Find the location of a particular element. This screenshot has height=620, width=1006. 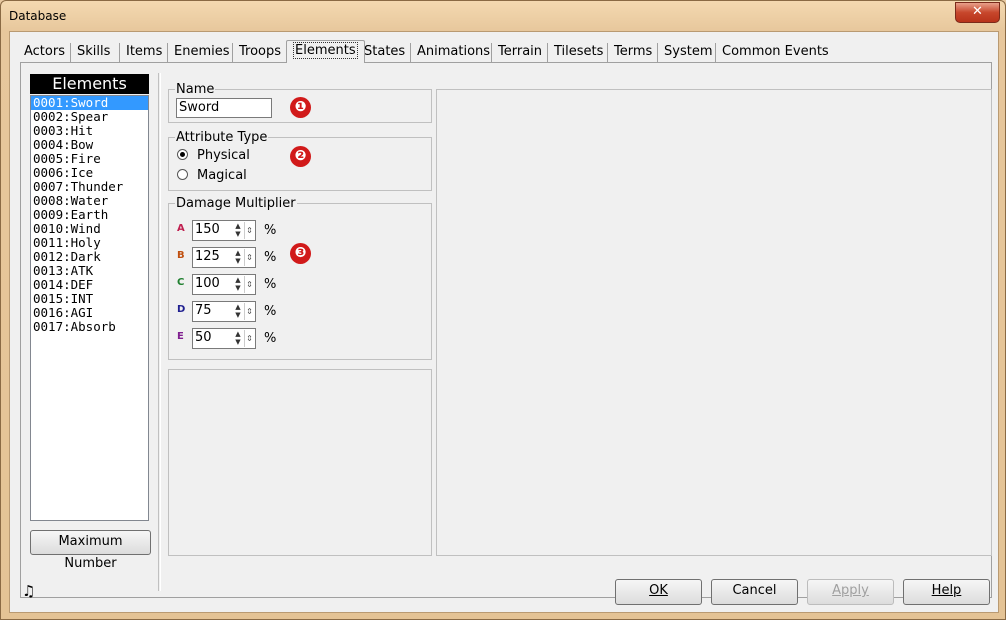

attribute-type-group: Attribute Type Physical Magical ❷ is located at coordinates (300, 160).